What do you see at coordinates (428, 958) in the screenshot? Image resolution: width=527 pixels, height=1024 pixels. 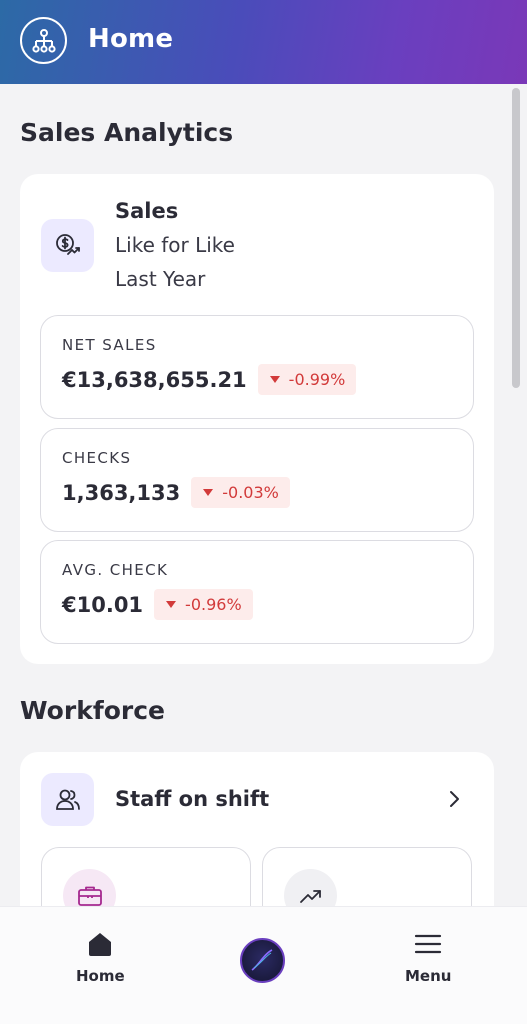 I see `nav-item-menu: Menu` at bounding box center [428, 958].